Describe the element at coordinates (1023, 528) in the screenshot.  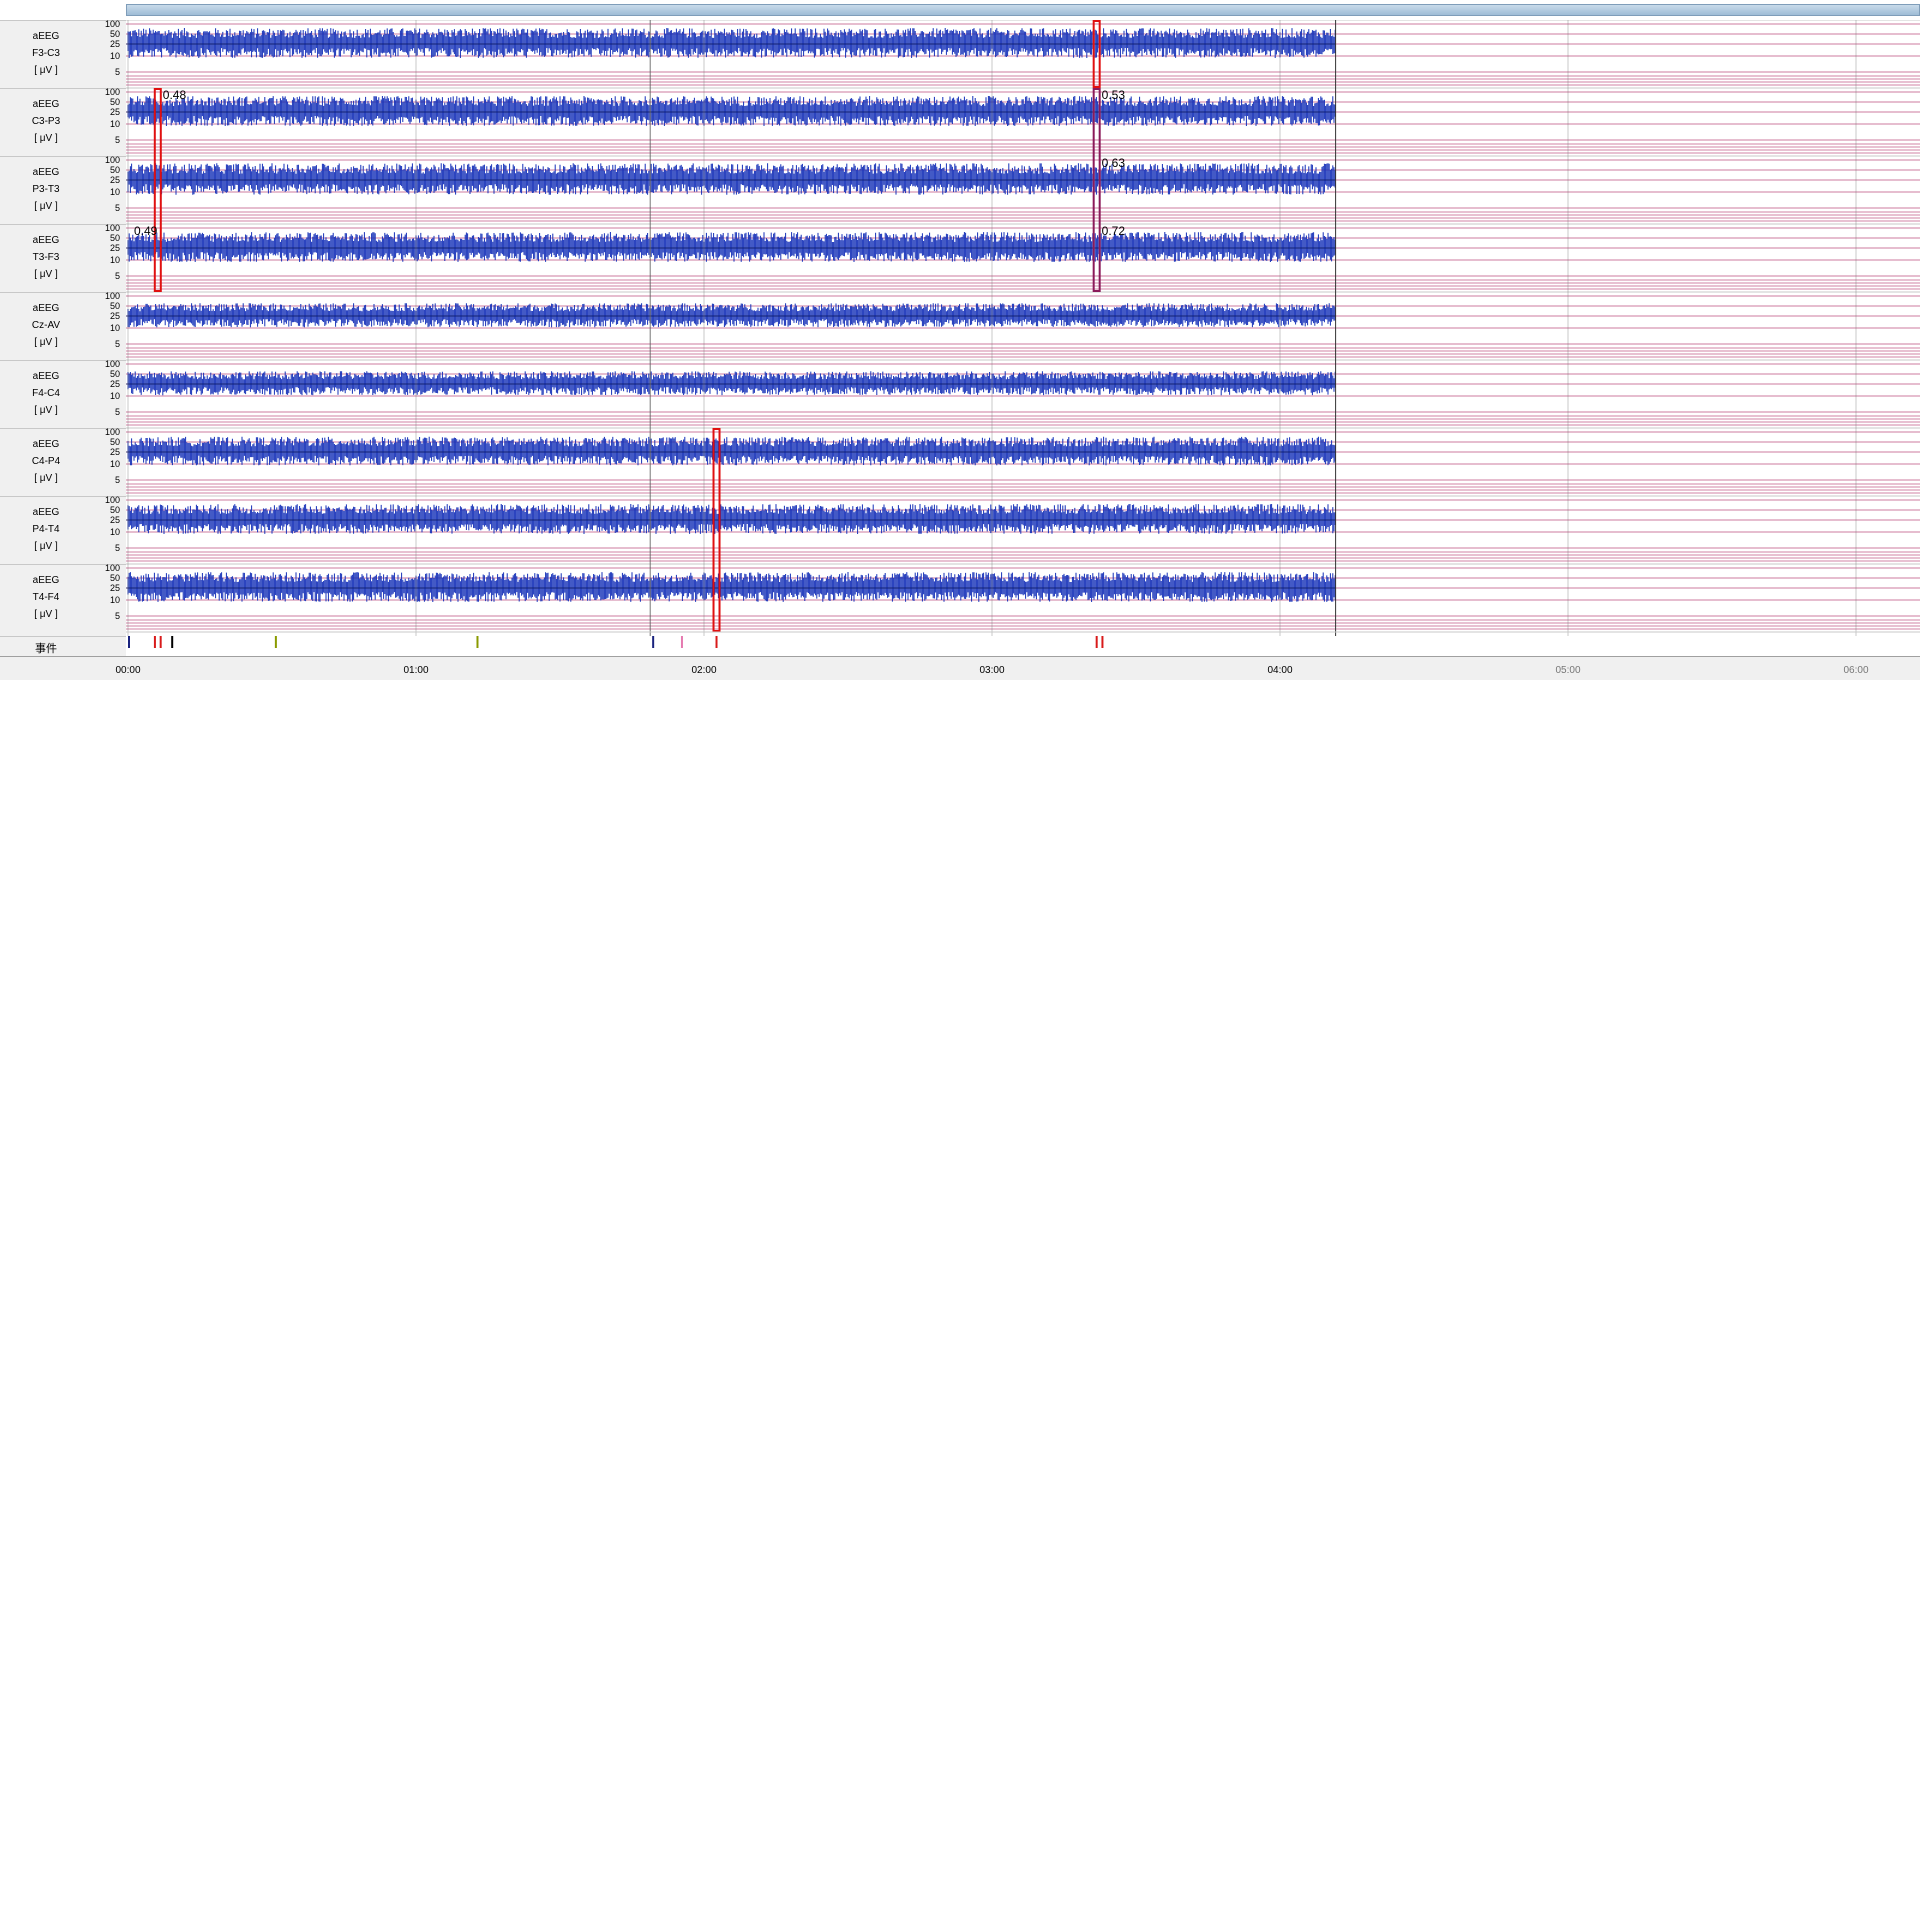
I see `channel-trace-p4-t4` at that location.